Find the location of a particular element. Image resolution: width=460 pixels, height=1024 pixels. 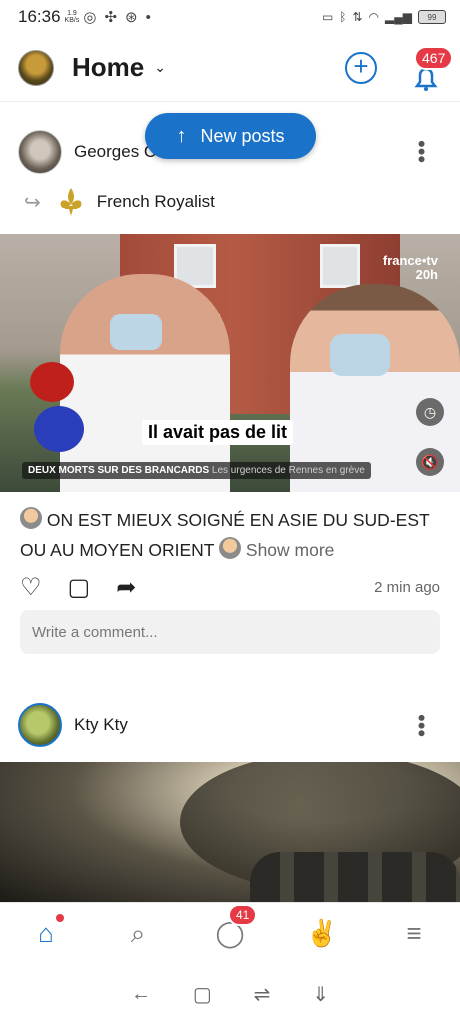

share-icon: ➦ is located at coordinates (126, 587).